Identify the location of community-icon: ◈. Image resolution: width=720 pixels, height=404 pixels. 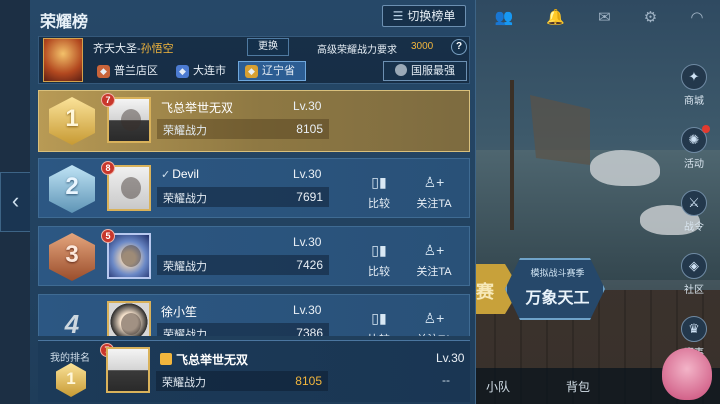
(694, 266).